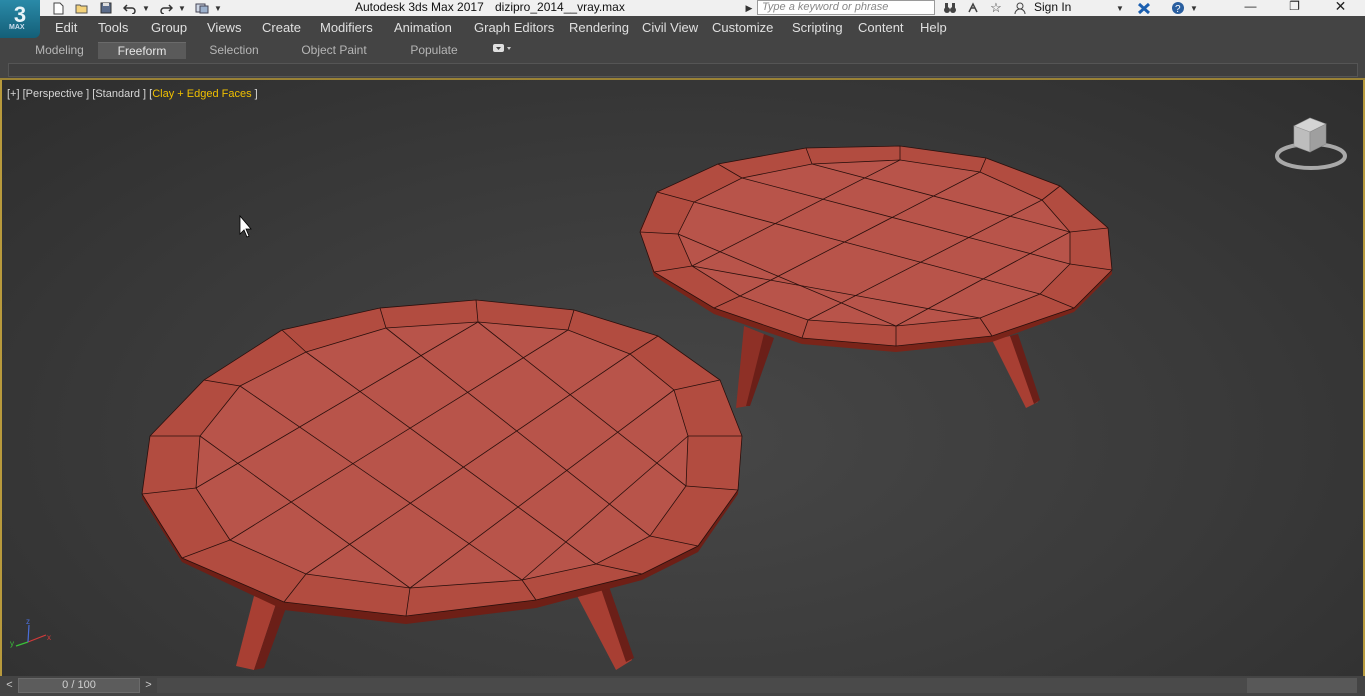 This screenshot has height=696, width=1365. What do you see at coordinates (106, 8) in the screenshot?
I see `save-file-icon` at bounding box center [106, 8].